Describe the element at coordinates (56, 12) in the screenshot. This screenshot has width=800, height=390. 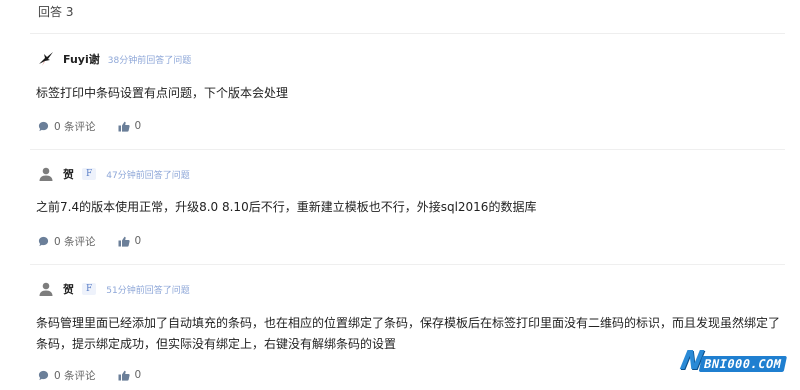
I see `answers-count-header: 回答 3` at that location.